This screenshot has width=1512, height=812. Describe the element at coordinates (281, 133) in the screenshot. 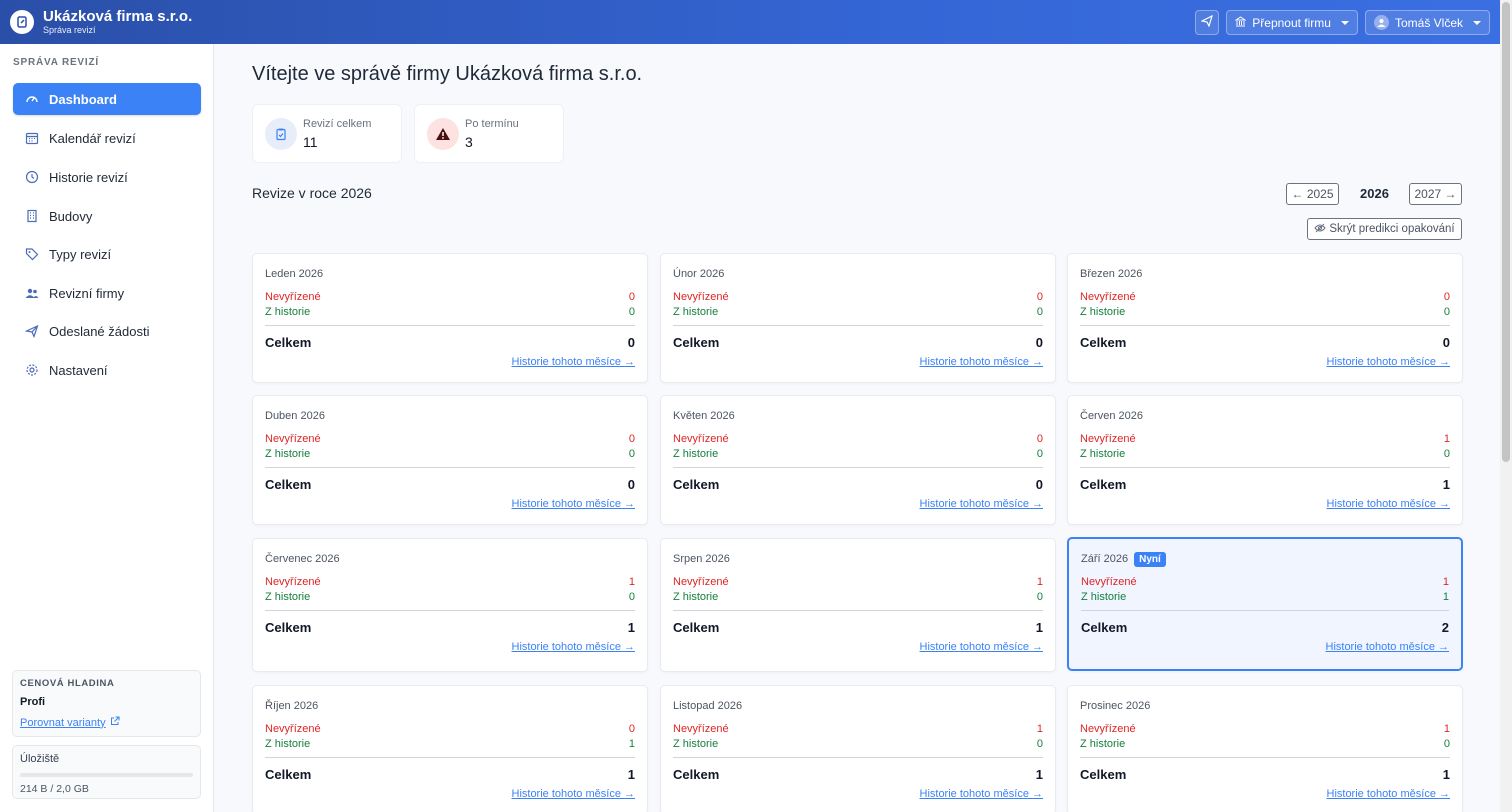

I see `clipboard-check-icon` at that location.